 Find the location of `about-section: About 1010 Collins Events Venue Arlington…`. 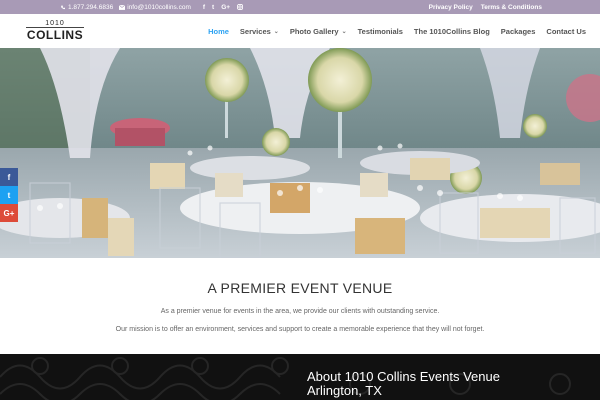

about-section: About 1010 Collins Events Venue Arlington… is located at coordinates (300, 377).